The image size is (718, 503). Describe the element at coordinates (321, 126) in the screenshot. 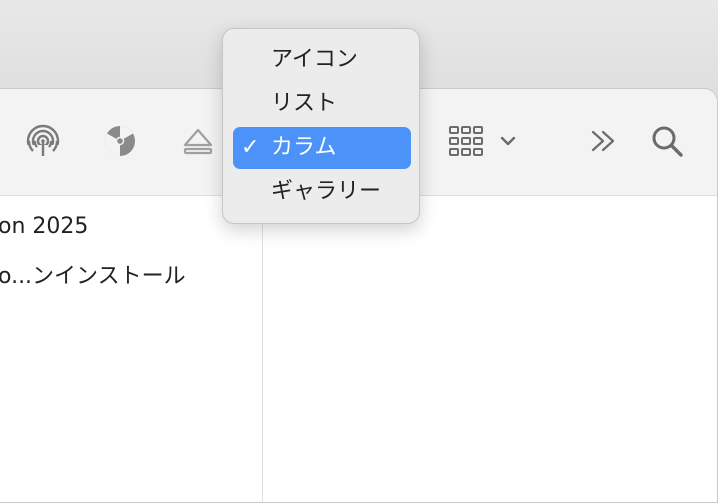

I see `view-mode-dropdown: アイコン リスト ✓ カラム ギャラリー` at that location.